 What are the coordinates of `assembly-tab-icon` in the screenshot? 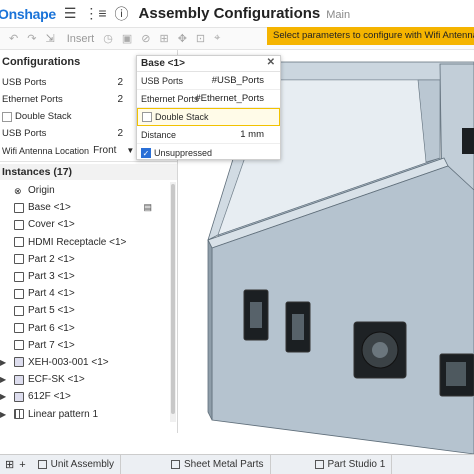 It's located at (42, 464).